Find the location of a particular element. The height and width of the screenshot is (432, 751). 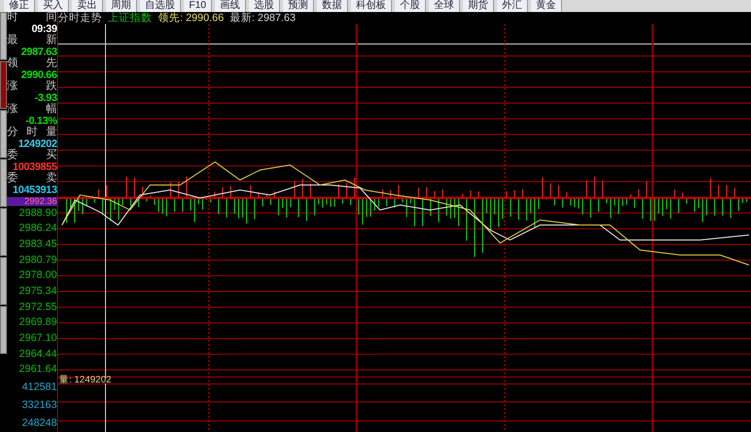

toolbar-button: 画线 is located at coordinates (230, 6).